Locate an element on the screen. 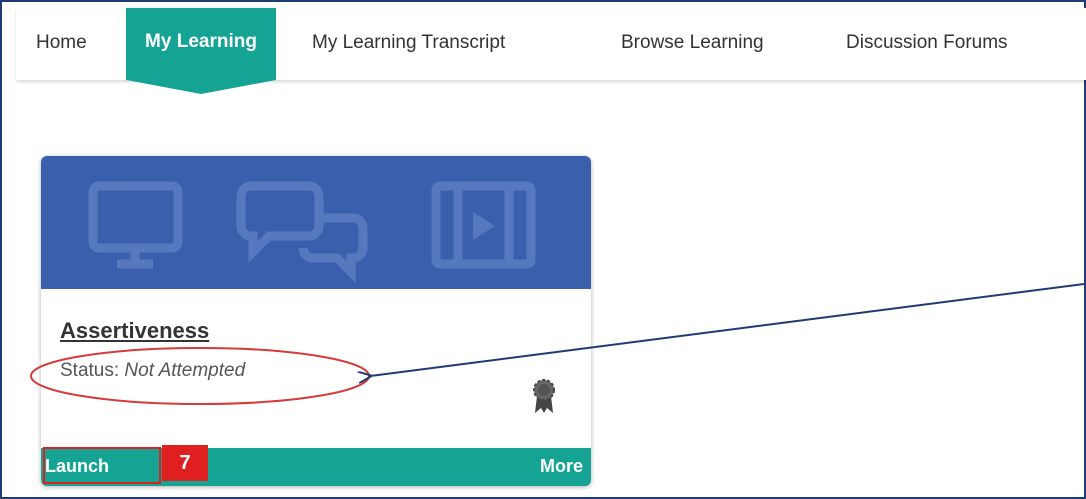 The width and height of the screenshot is (1086, 499). pointer-arrow is located at coordinates (727, 329).